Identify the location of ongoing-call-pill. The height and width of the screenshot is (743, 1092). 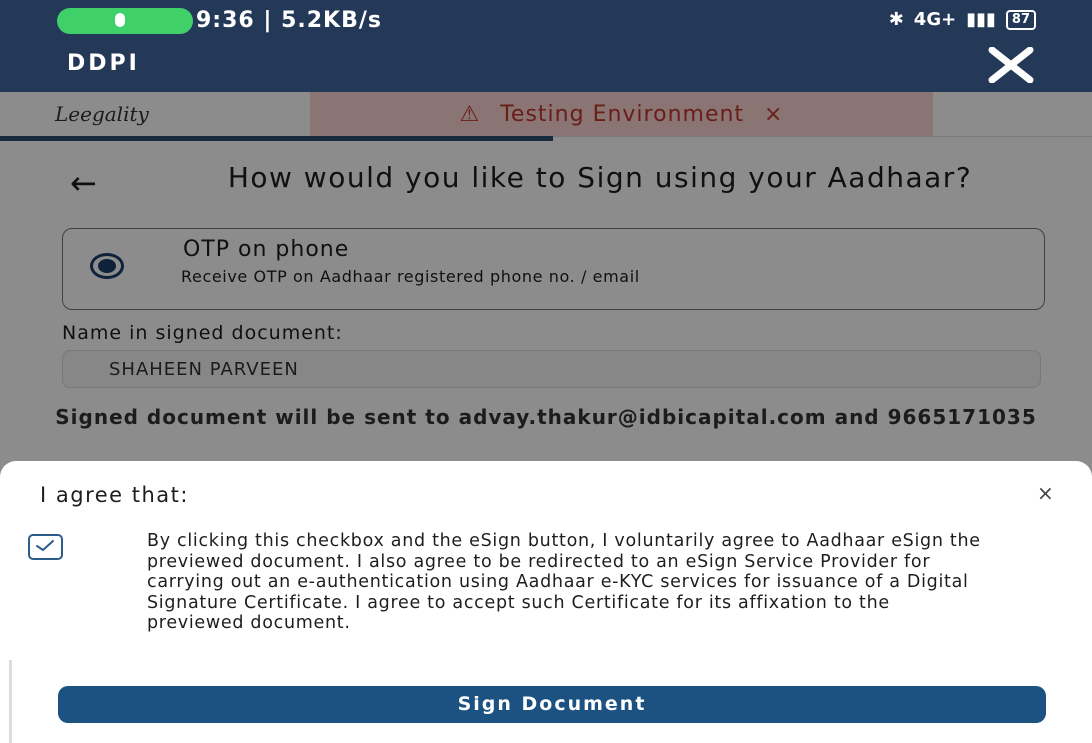
(125, 21).